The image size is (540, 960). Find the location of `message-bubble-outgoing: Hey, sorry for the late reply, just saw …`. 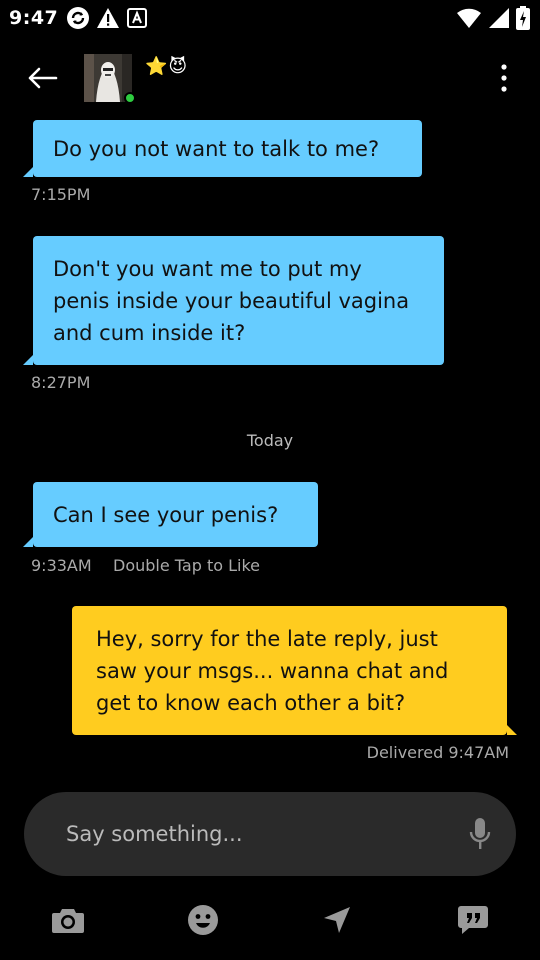

message-bubble-outgoing: Hey, sorry for the late reply, just saw … is located at coordinates (289, 670).